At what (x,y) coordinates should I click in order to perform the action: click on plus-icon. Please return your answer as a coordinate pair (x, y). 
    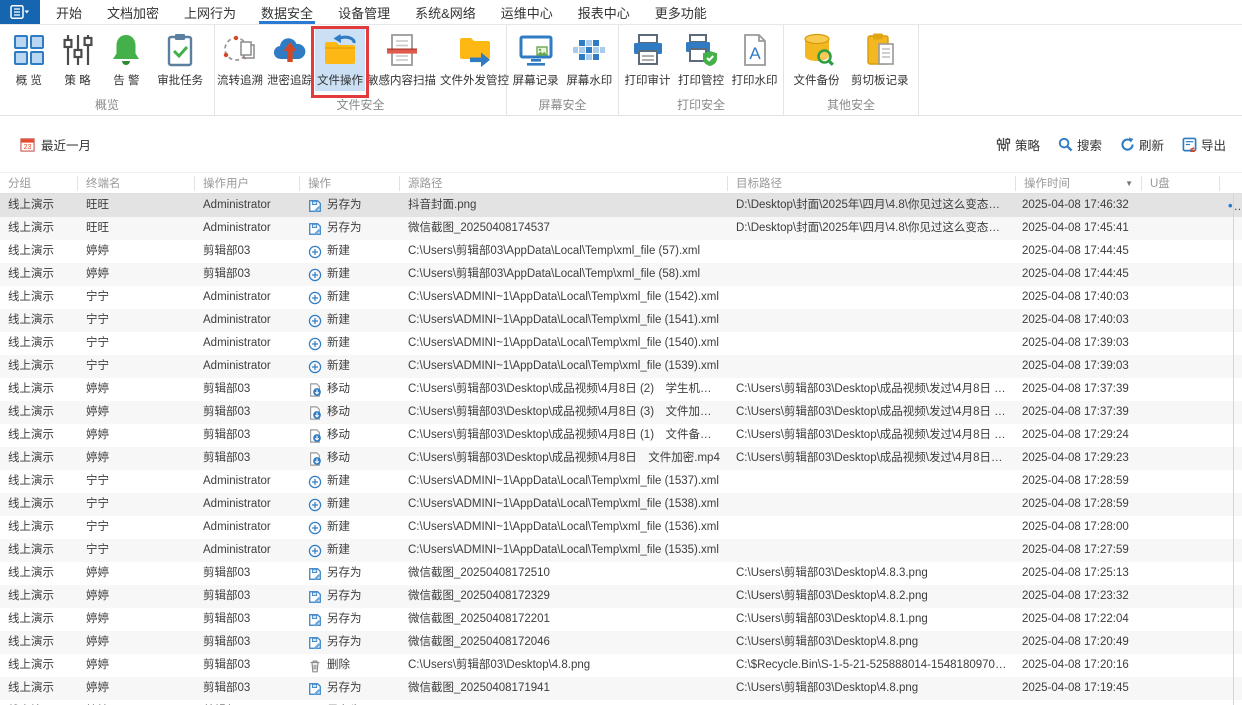
    Looking at the image, I should click on (315, 551).